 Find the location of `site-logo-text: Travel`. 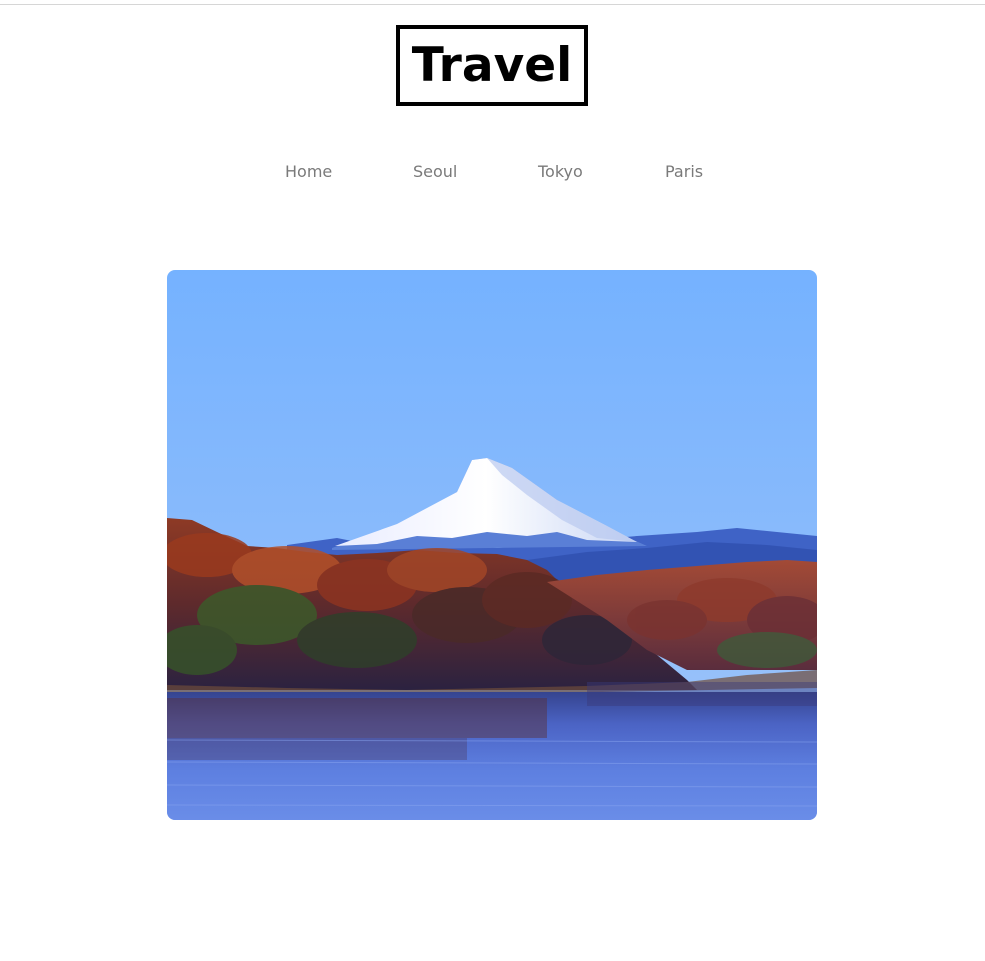

site-logo-text: Travel is located at coordinates (492, 65).